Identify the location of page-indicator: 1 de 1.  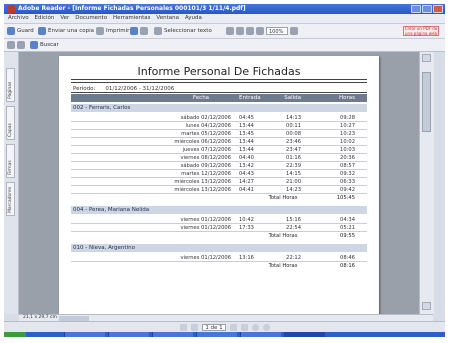
(214, 327).